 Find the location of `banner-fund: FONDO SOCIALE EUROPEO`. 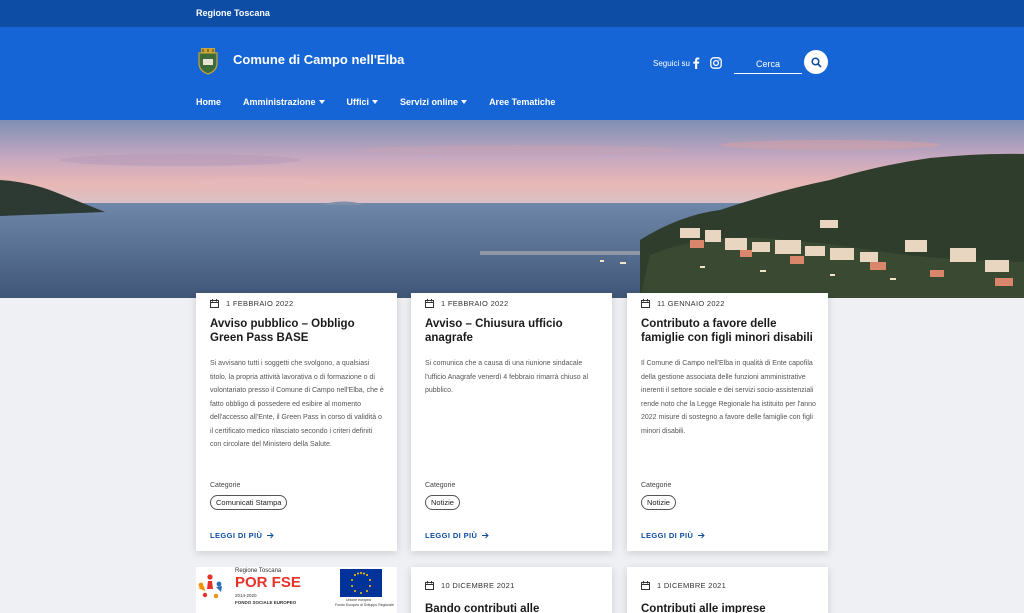

banner-fund: FONDO SOCIALE EUROPEO is located at coordinates (266, 602).